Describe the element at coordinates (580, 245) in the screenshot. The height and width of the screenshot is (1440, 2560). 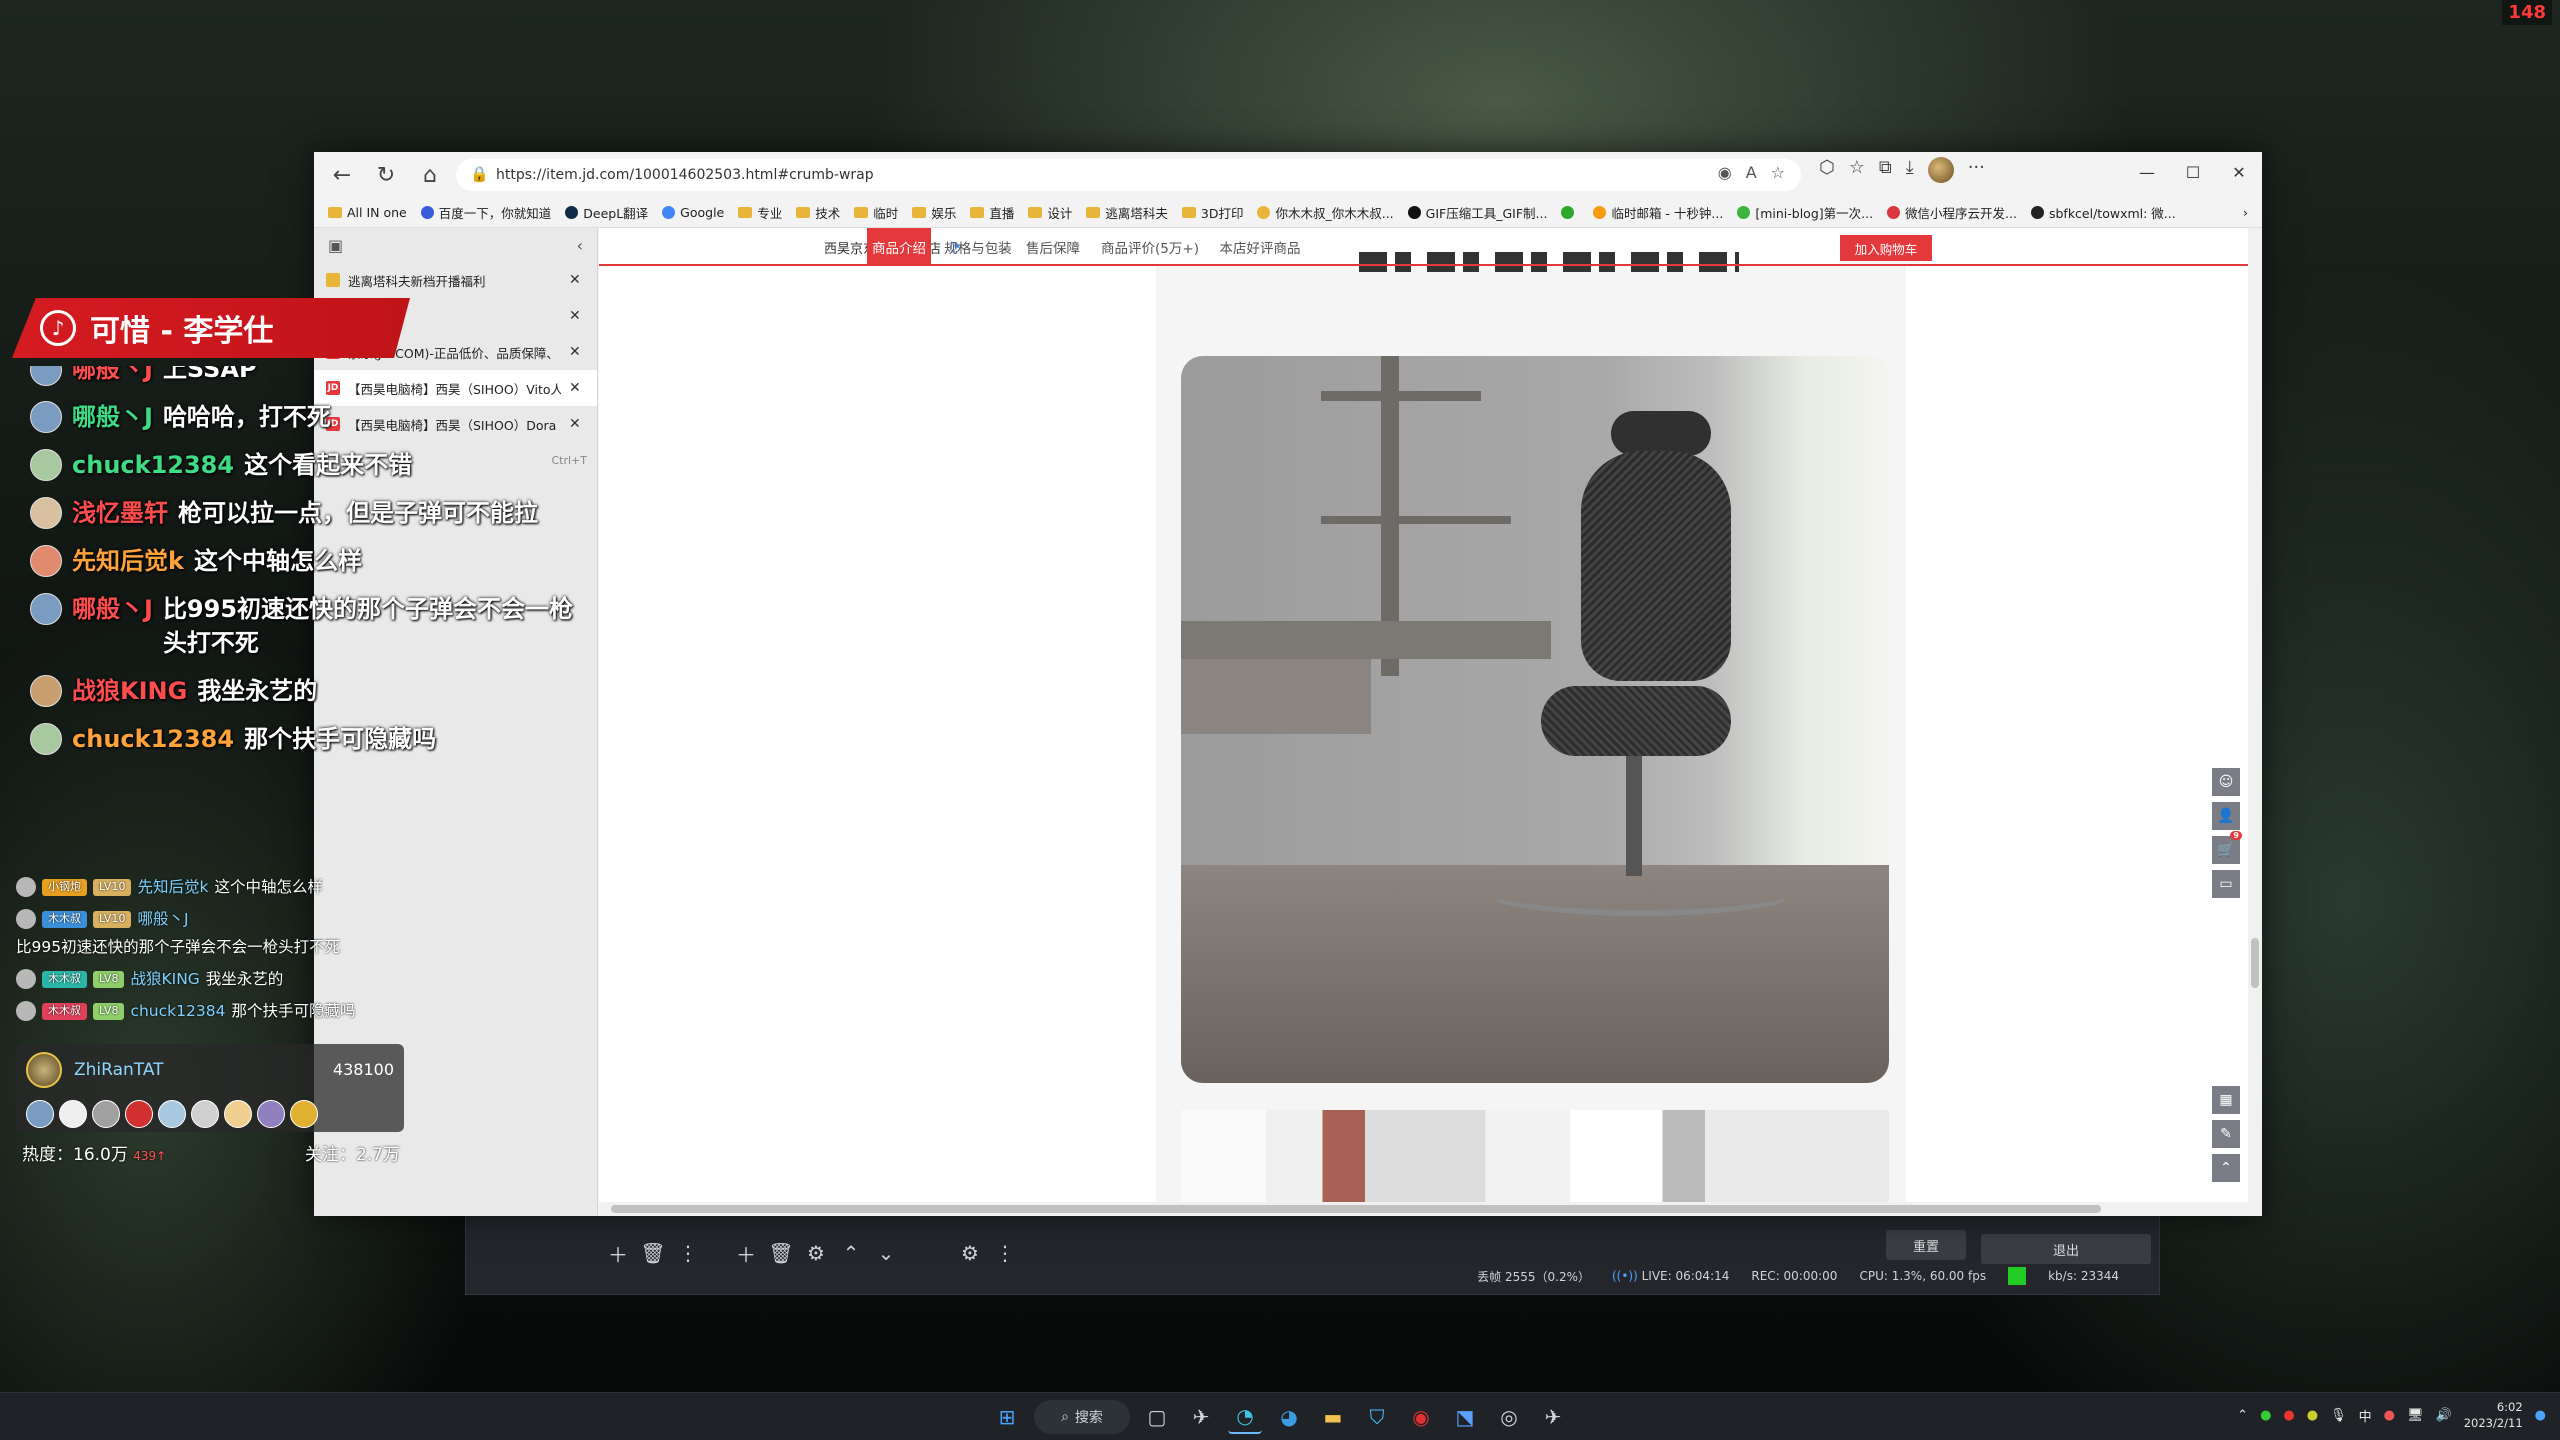
I see `collapse-panel-icon: ‹` at that location.